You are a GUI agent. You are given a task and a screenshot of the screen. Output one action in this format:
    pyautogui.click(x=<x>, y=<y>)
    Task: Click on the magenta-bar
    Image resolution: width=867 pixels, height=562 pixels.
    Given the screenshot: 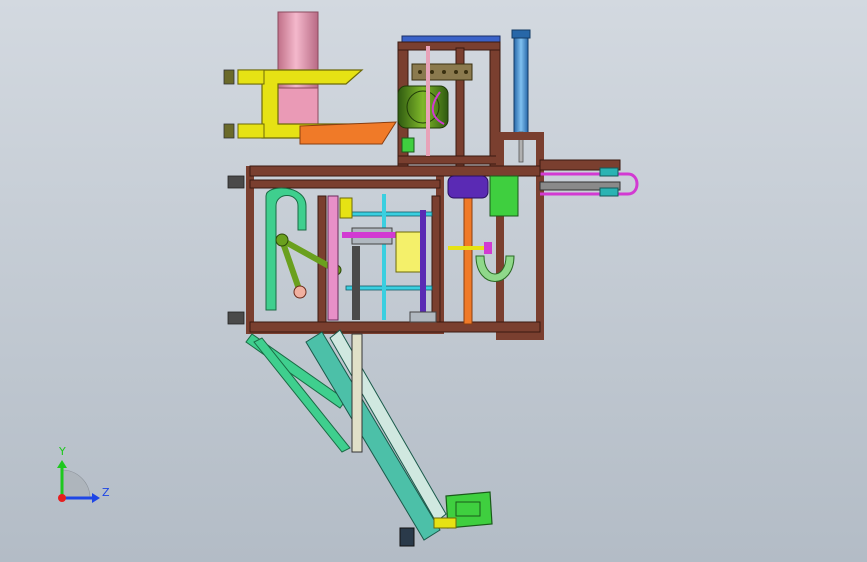 What is the action you would take?
    pyautogui.click(x=371, y=235)
    